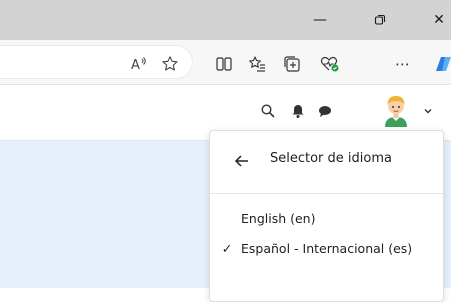 The width and height of the screenshot is (451, 302). I want to click on collections-icon, so click(292, 64).